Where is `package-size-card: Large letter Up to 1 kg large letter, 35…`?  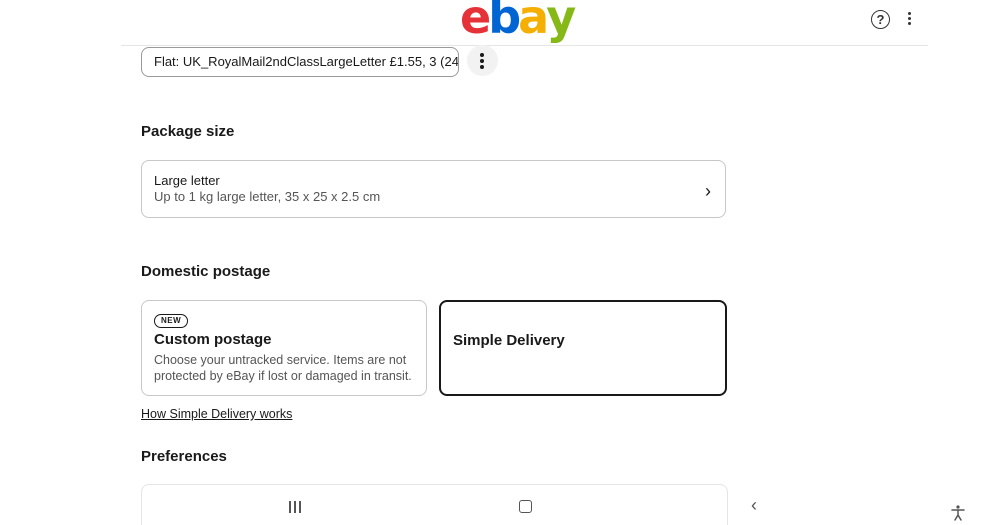 package-size-card: Large letter Up to 1 kg large letter, 35… is located at coordinates (433, 189).